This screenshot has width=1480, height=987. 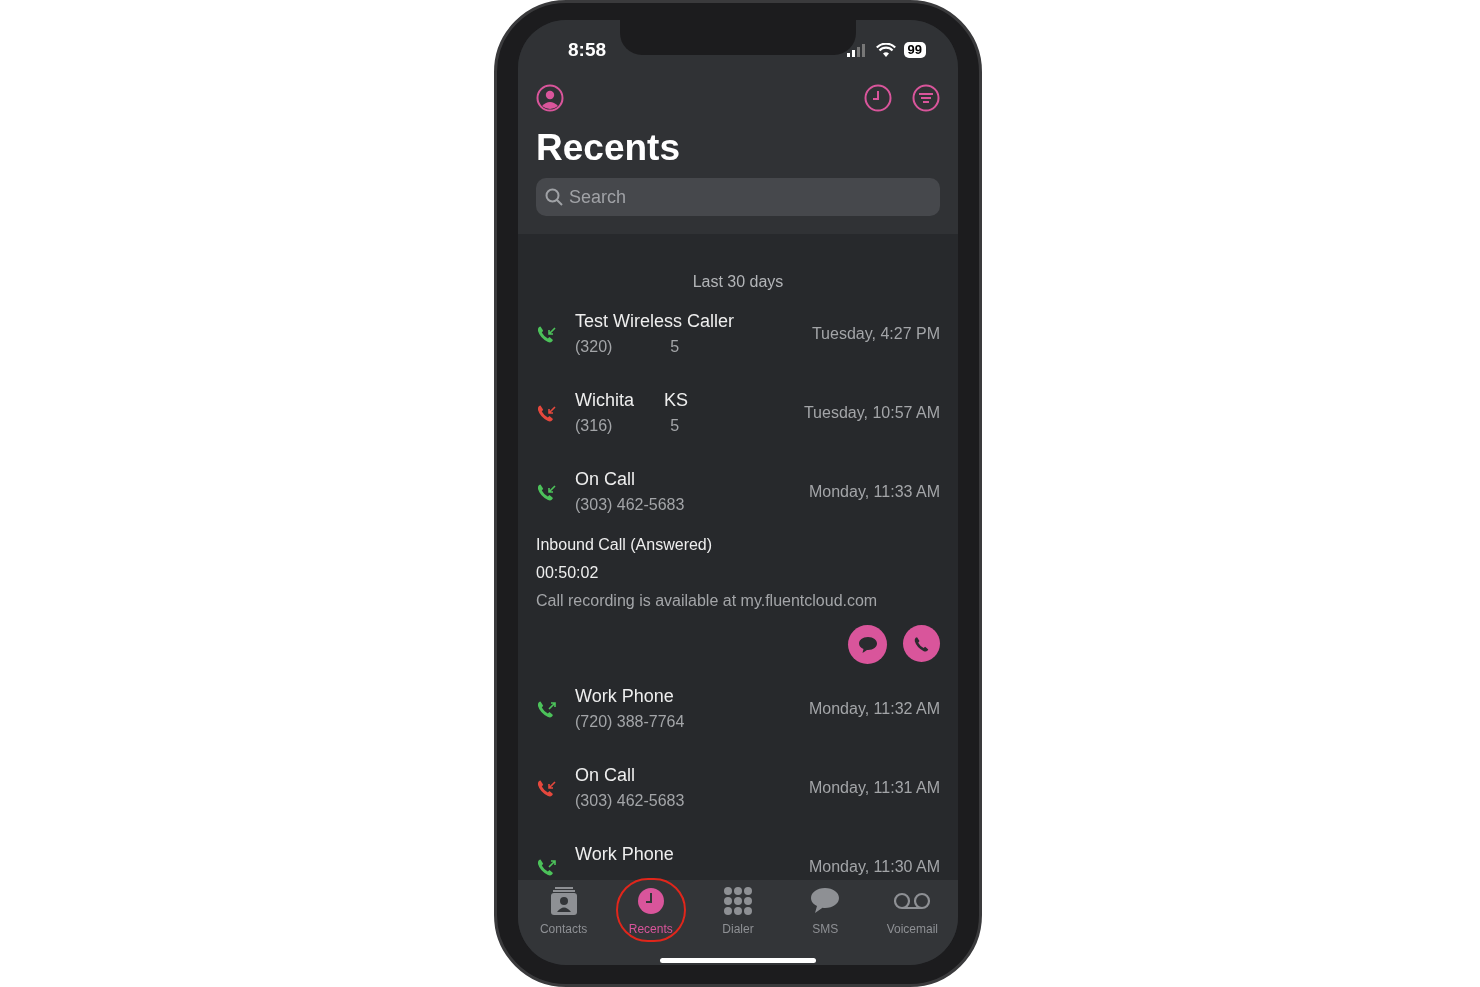 What do you see at coordinates (608, 148) in the screenshot?
I see `page-title: Recents` at bounding box center [608, 148].